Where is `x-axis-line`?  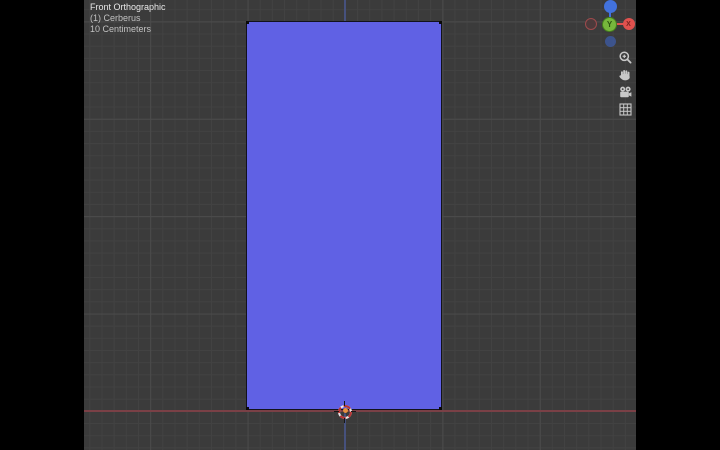 x-axis-line is located at coordinates (360, 411).